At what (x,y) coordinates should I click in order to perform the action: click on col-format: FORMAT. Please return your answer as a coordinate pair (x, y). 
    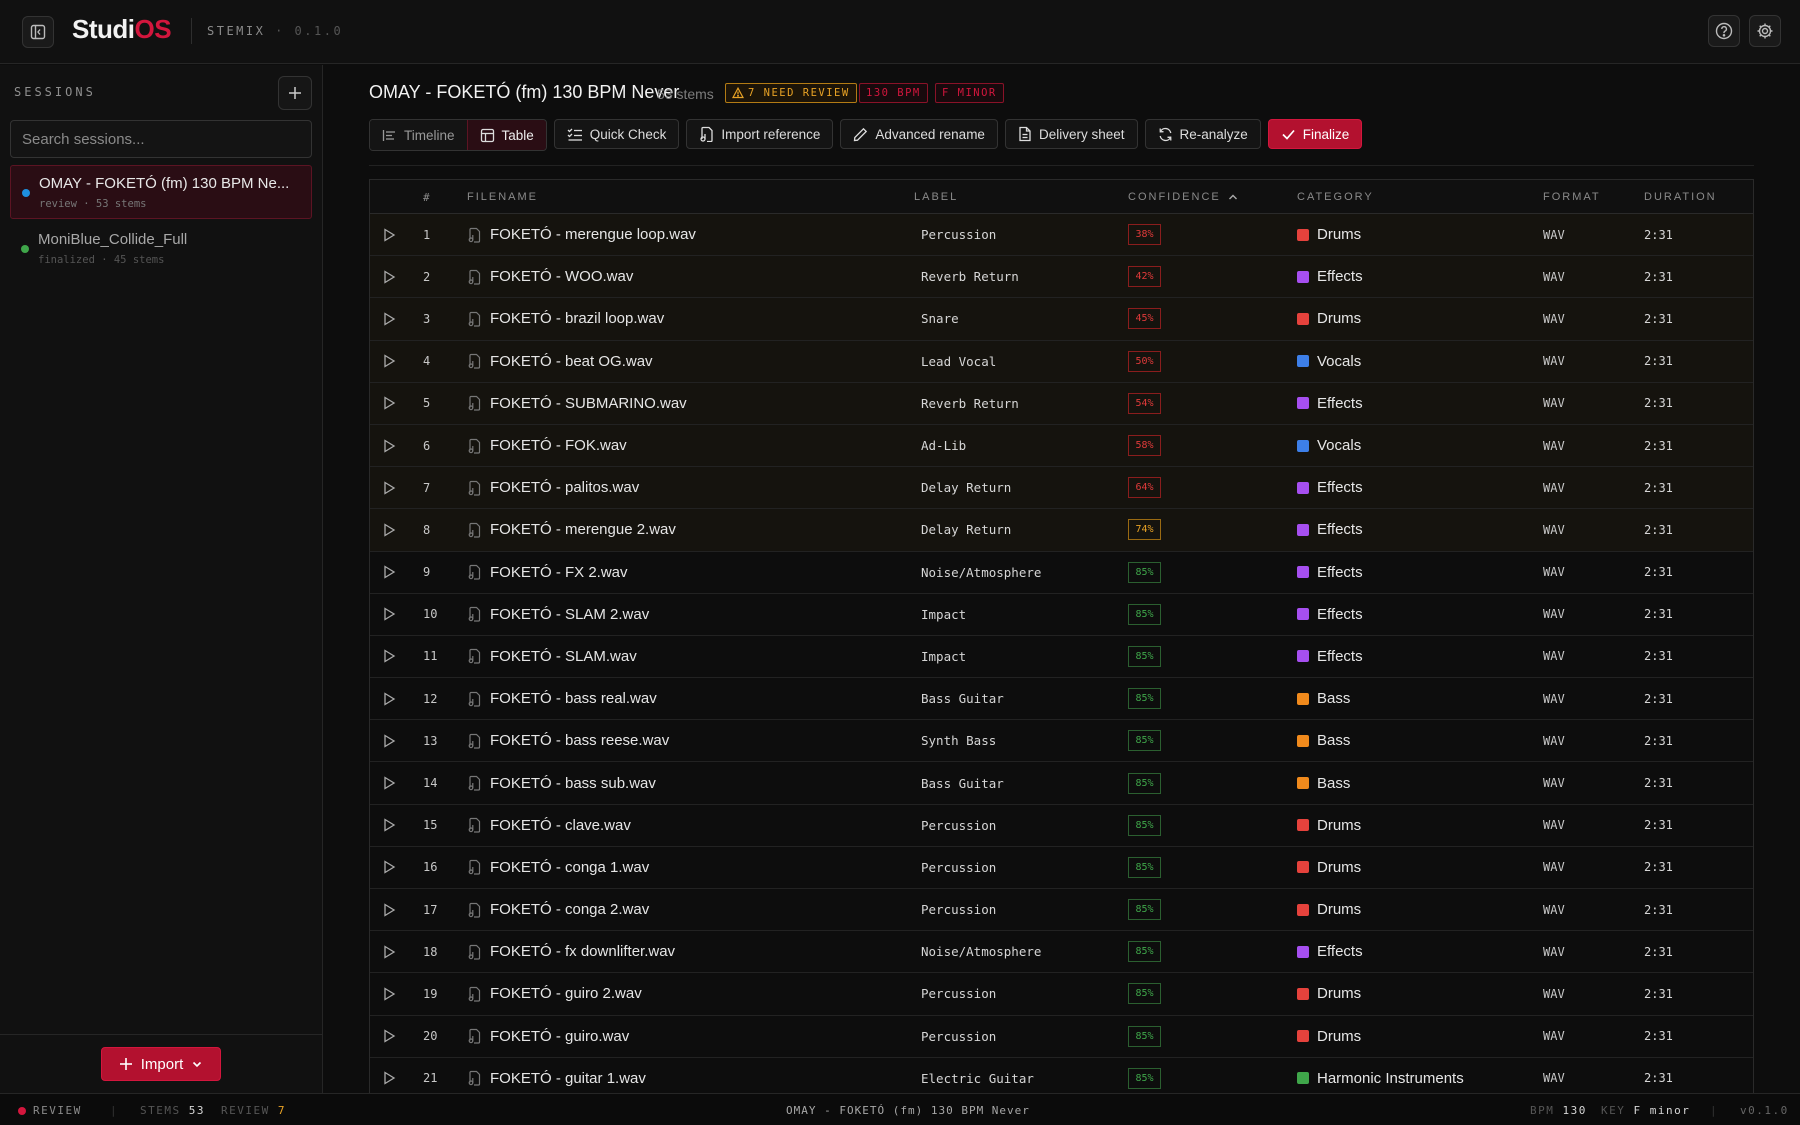
    Looking at the image, I should click on (1572, 197).